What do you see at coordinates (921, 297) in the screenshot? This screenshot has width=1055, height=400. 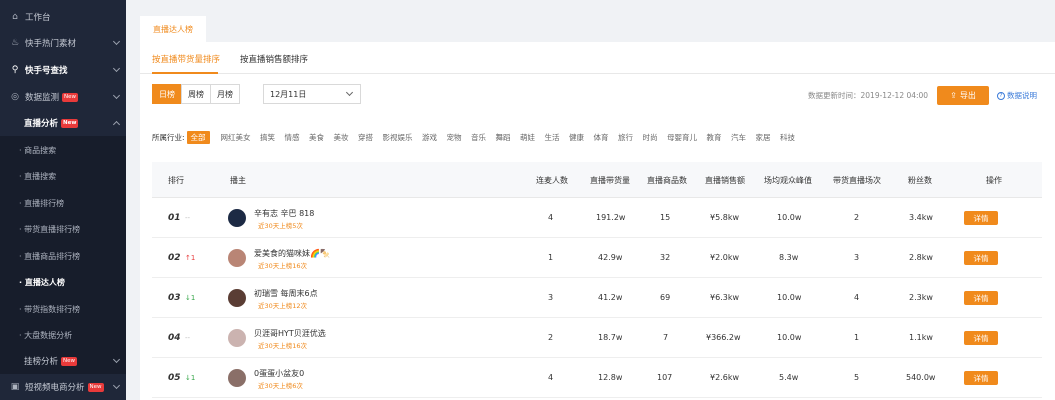 I see `fans-count: 2.3kw` at bounding box center [921, 297].